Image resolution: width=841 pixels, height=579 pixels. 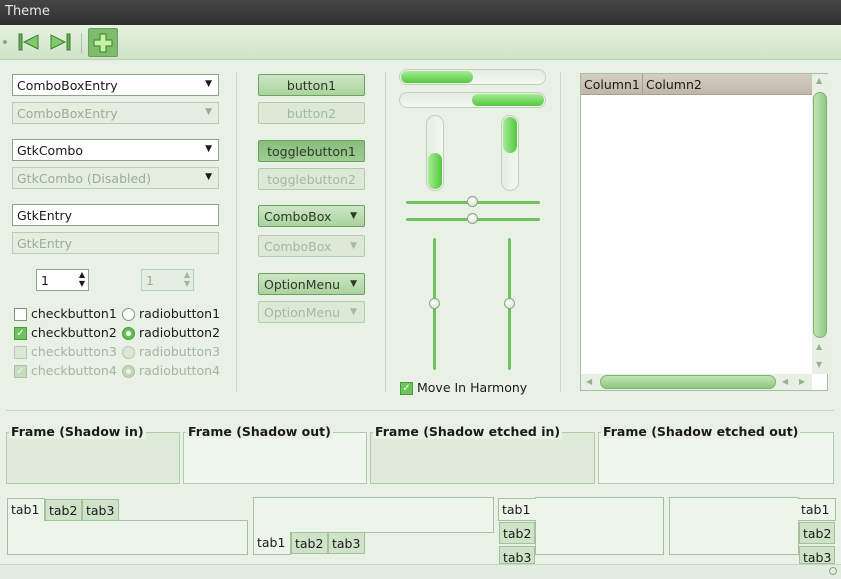 What do you see at coordinates (259, 431) in the screenshot?
I see `frame-shadow-out-label: Frame (Shadow out)` at bounding box center [259, 431].